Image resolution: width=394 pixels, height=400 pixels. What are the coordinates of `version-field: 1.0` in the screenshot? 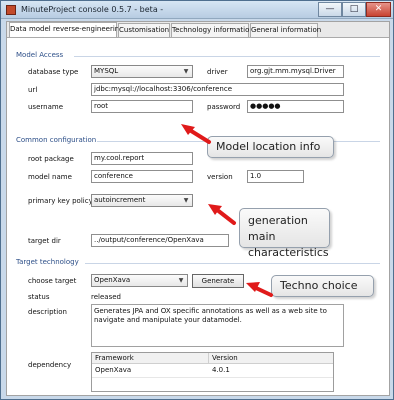 It's located at (275, 176).